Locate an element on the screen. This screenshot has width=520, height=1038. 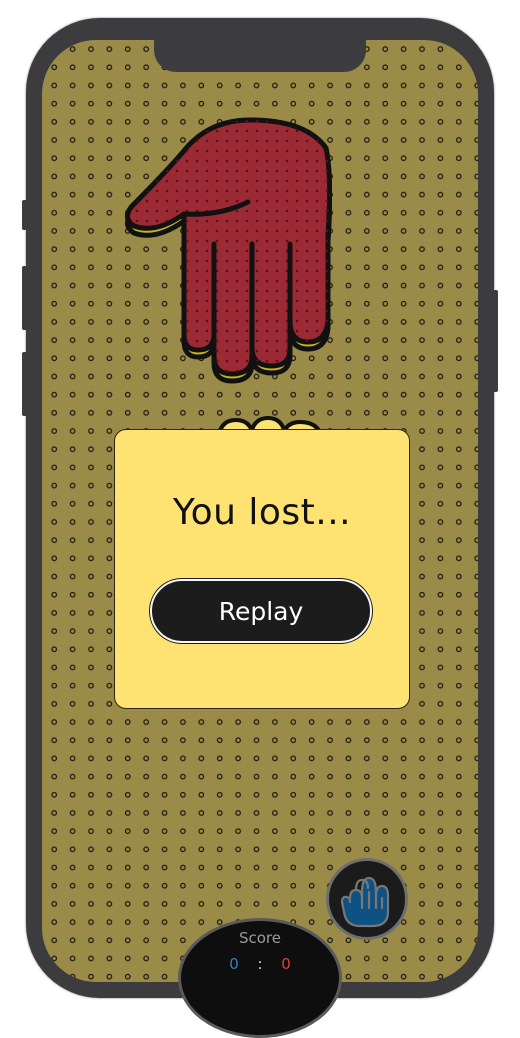
rock-hand-icon is located at coordinates (365, 902).